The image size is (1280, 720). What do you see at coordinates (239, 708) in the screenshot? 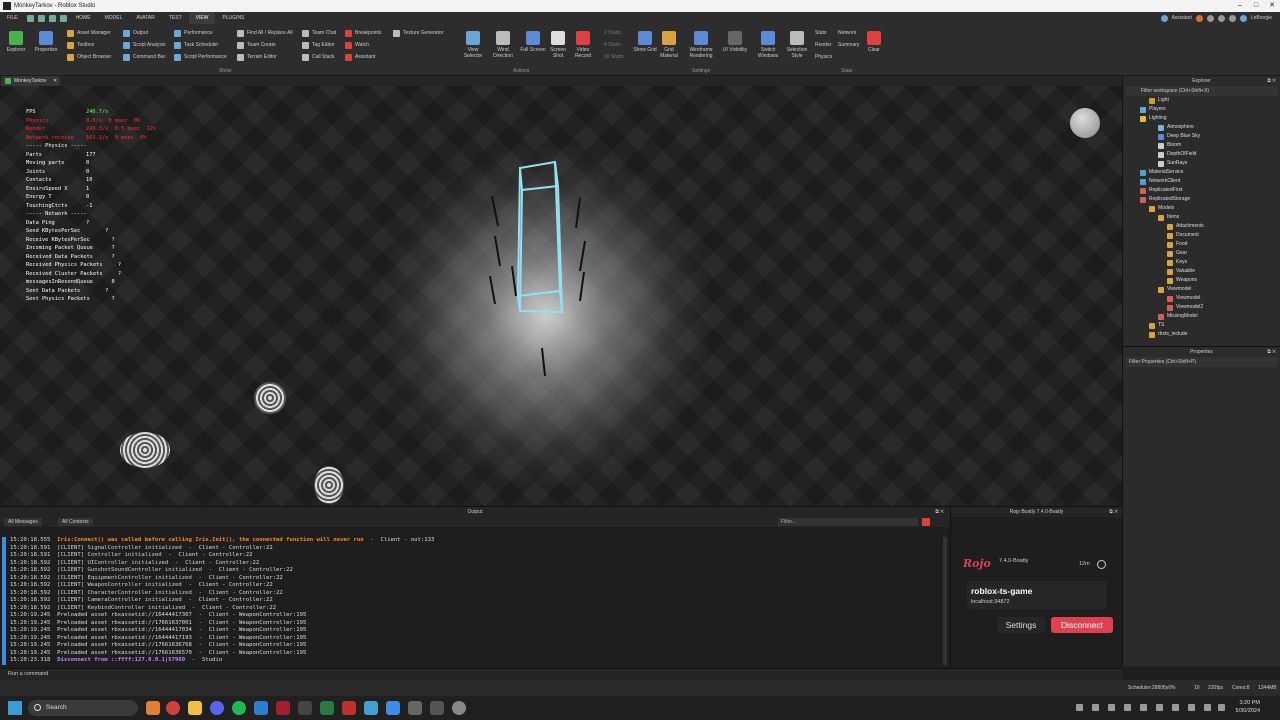
I see `spotify-icon` at bounding box center [239, 708].